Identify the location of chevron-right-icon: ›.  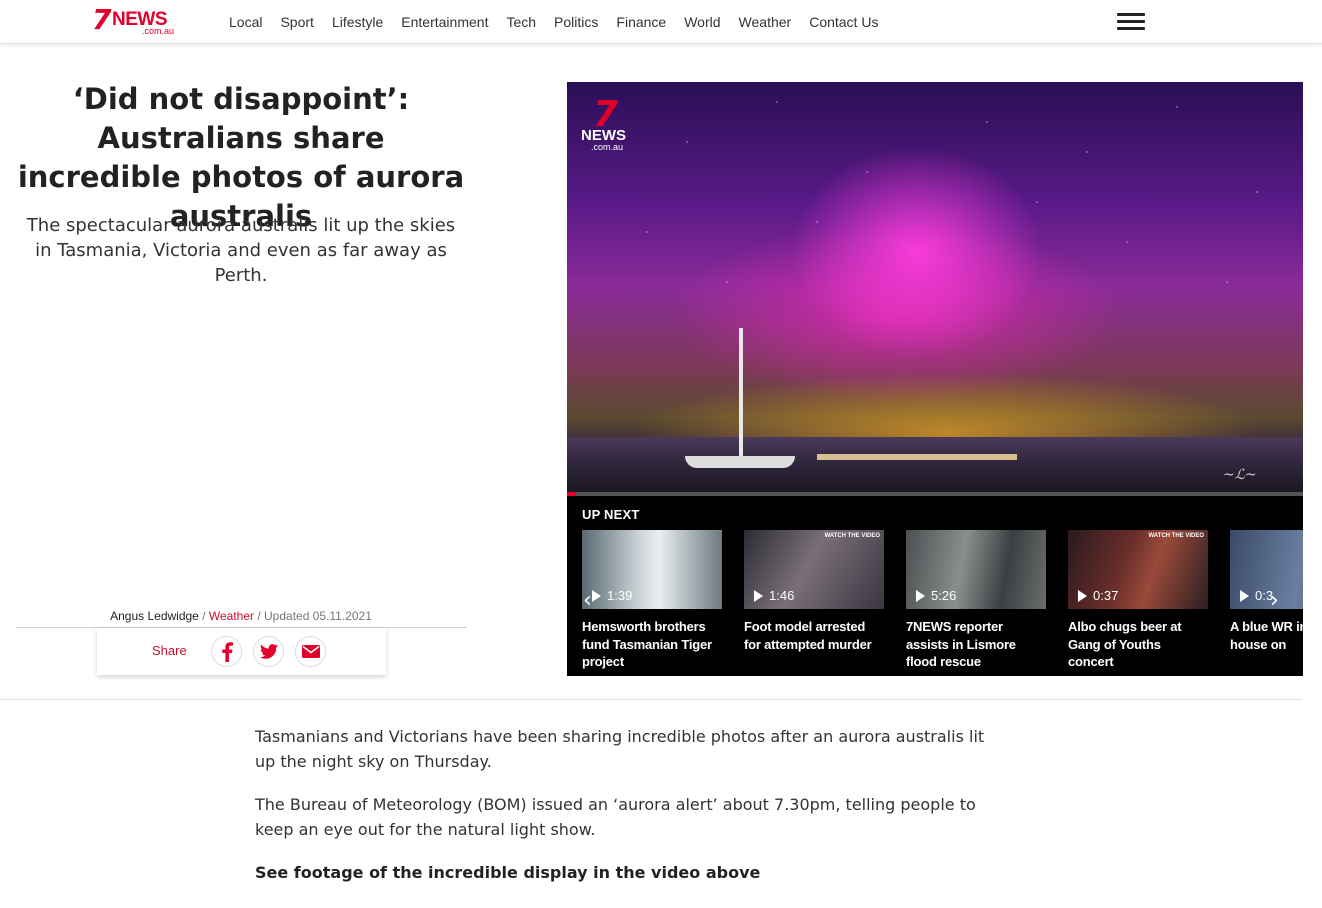
(1274, 601).